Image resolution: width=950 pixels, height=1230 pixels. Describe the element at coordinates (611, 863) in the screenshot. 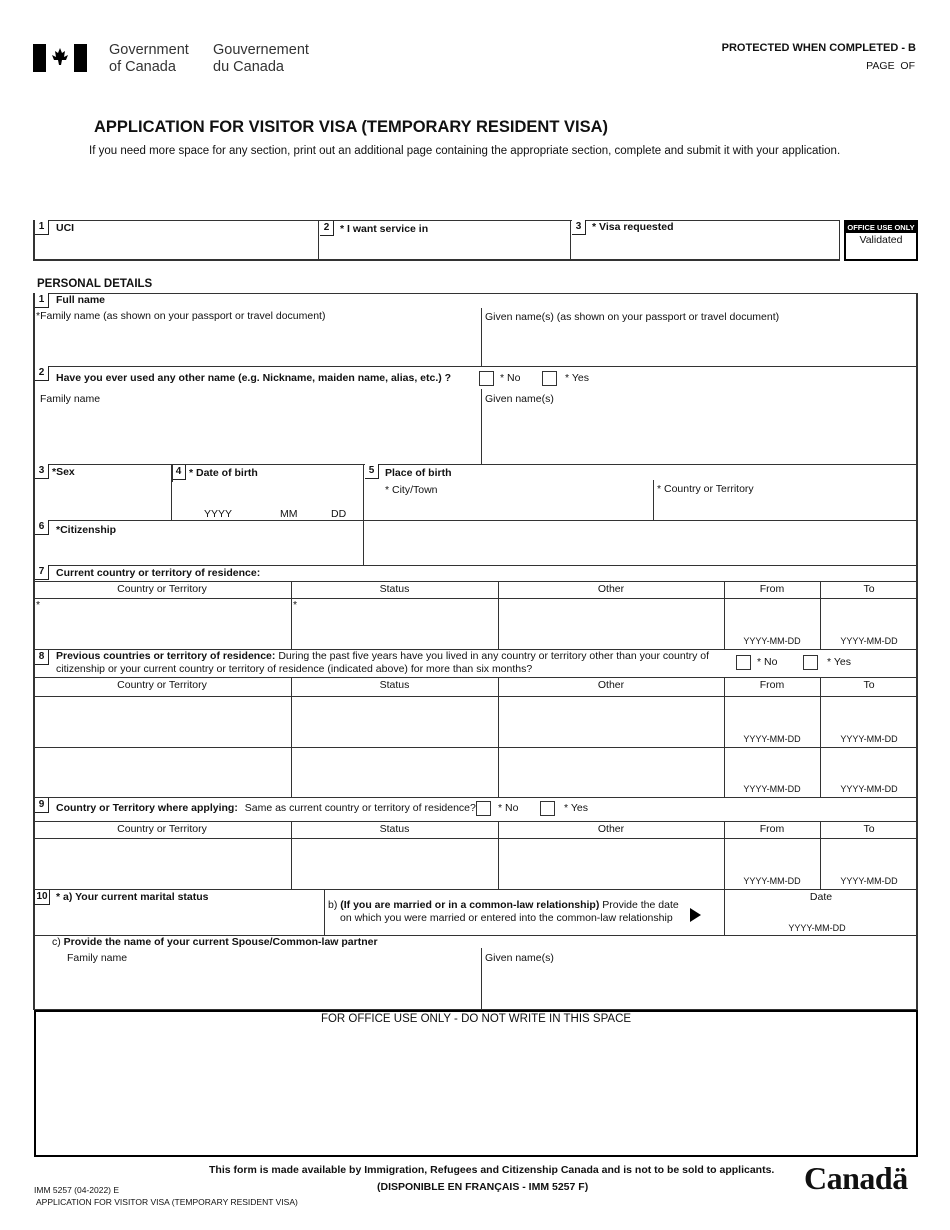

I see `applying-country-other-input` at that location.